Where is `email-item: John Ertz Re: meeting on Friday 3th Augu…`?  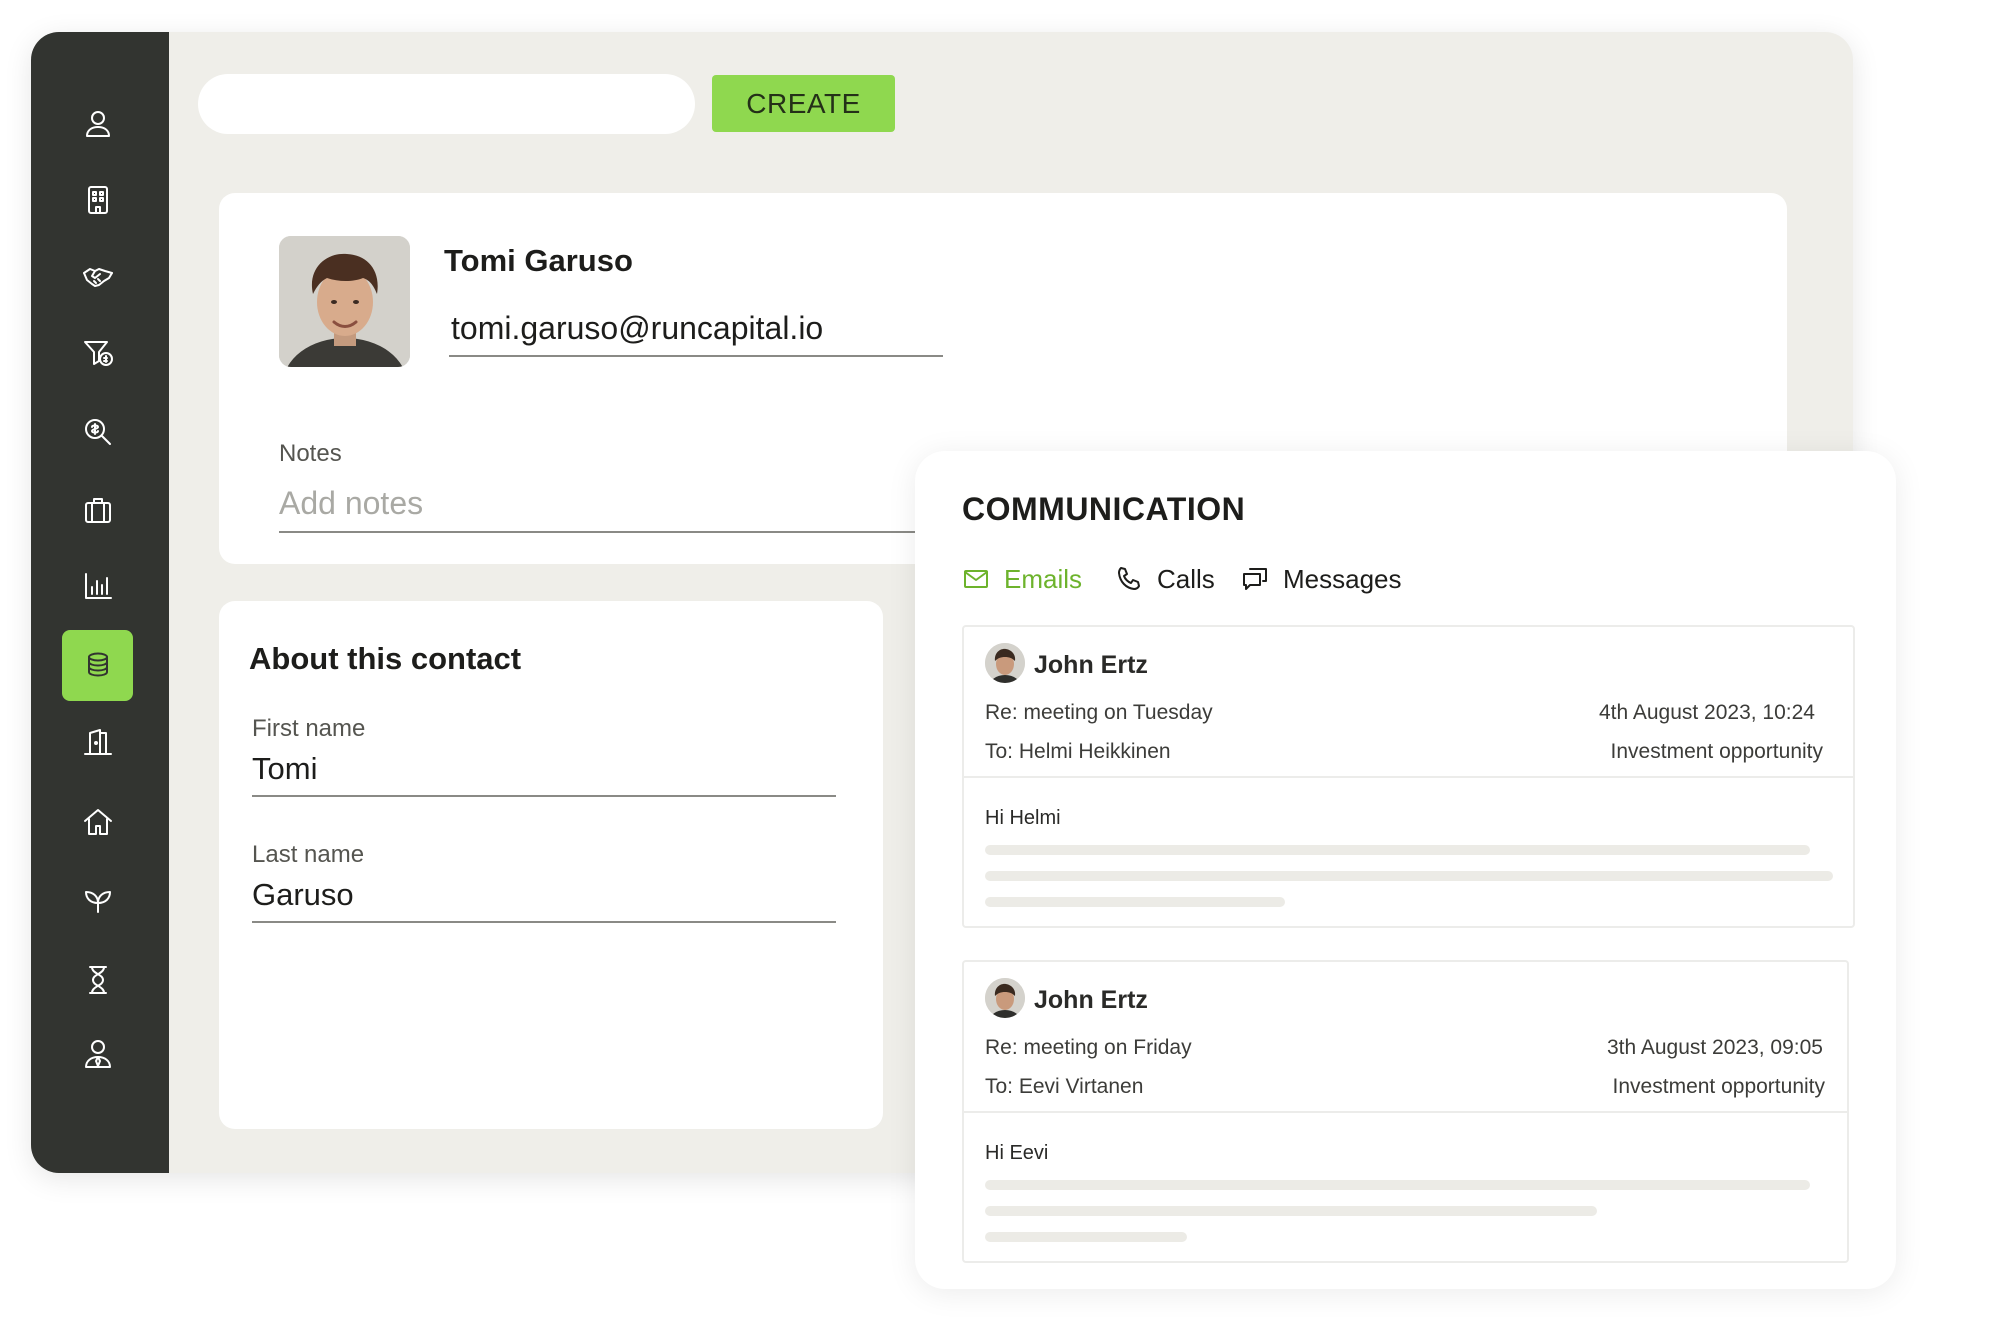
email-item: John Ertz Re: meeting on Friday 3th Augu… is located at coordinates (1405, 1111).